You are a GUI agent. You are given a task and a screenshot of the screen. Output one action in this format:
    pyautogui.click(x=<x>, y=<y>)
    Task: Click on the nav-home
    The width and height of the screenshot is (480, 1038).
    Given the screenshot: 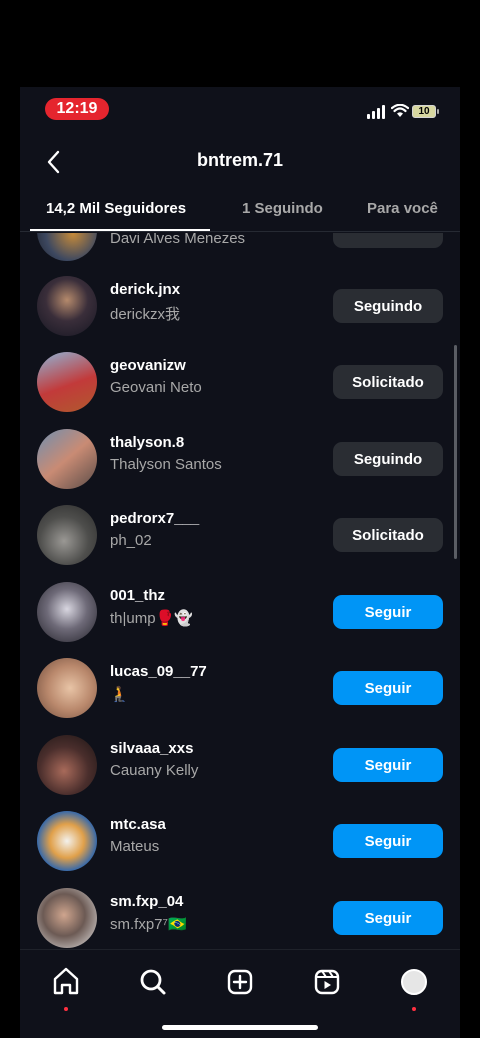 What is the action you would take?
    pyautogui.click(x=66, y=986)
    